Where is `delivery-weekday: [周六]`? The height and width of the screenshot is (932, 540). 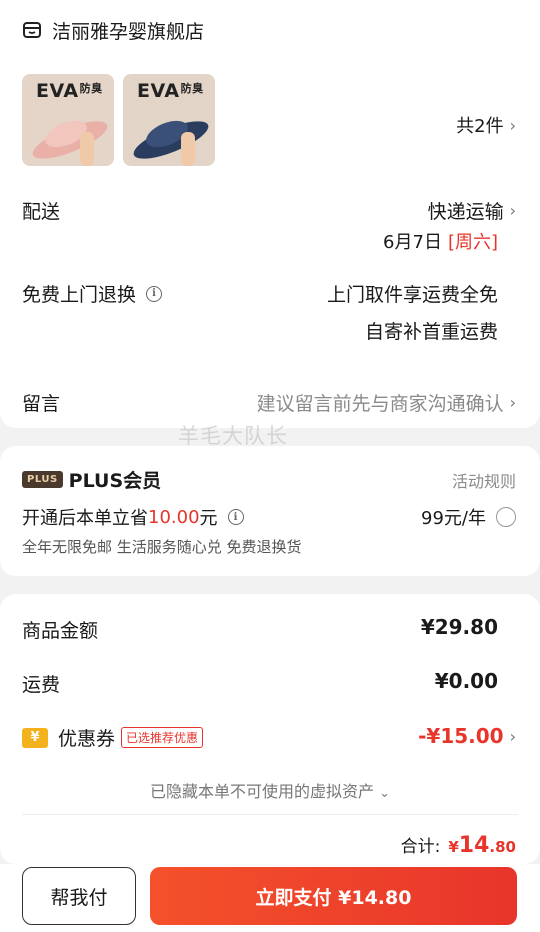 delivery-weekday: [周六] is located at coordinates (472, 242).